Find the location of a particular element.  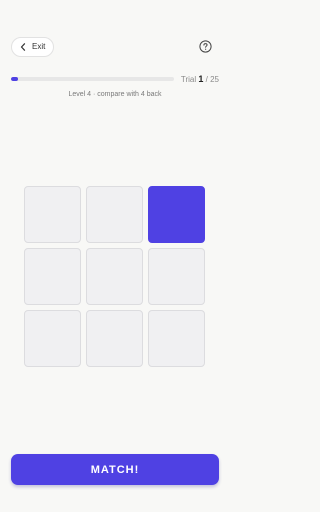

exit-label: Exit is located at coordinates (39, 46).